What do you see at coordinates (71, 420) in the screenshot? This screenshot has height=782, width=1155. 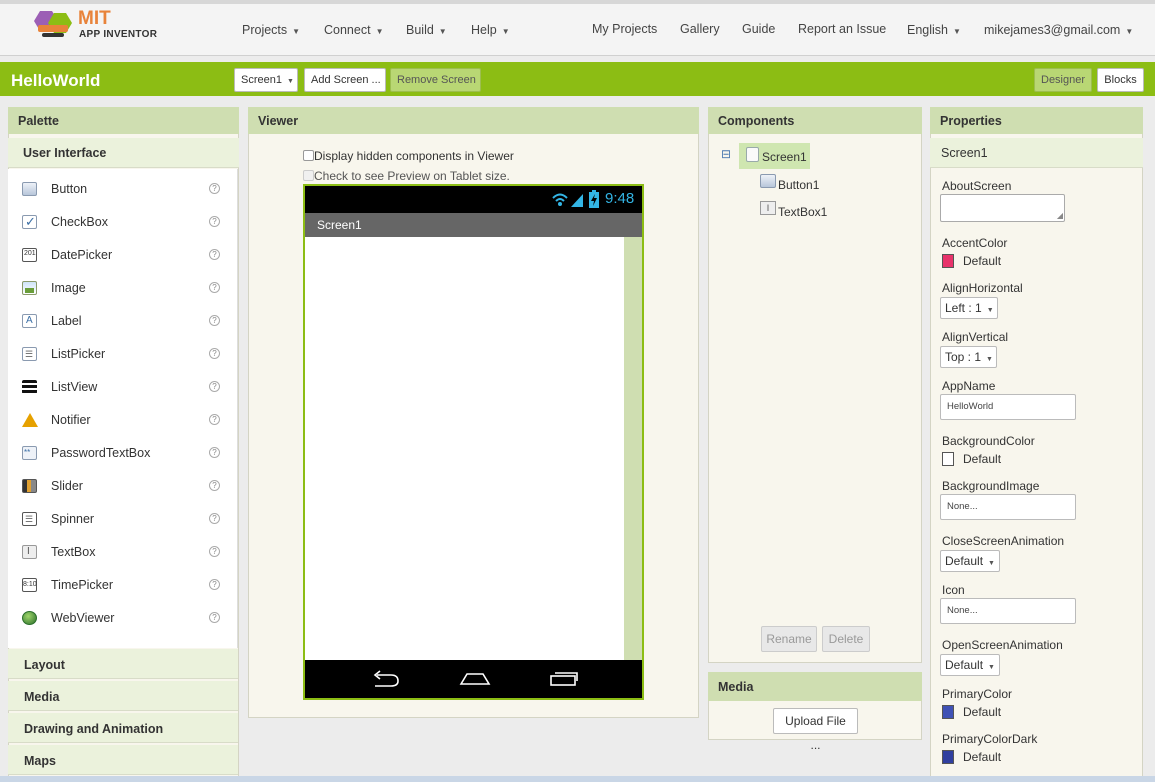 I see `palette-item-label: Notifier` at bounding box center [71, 420].